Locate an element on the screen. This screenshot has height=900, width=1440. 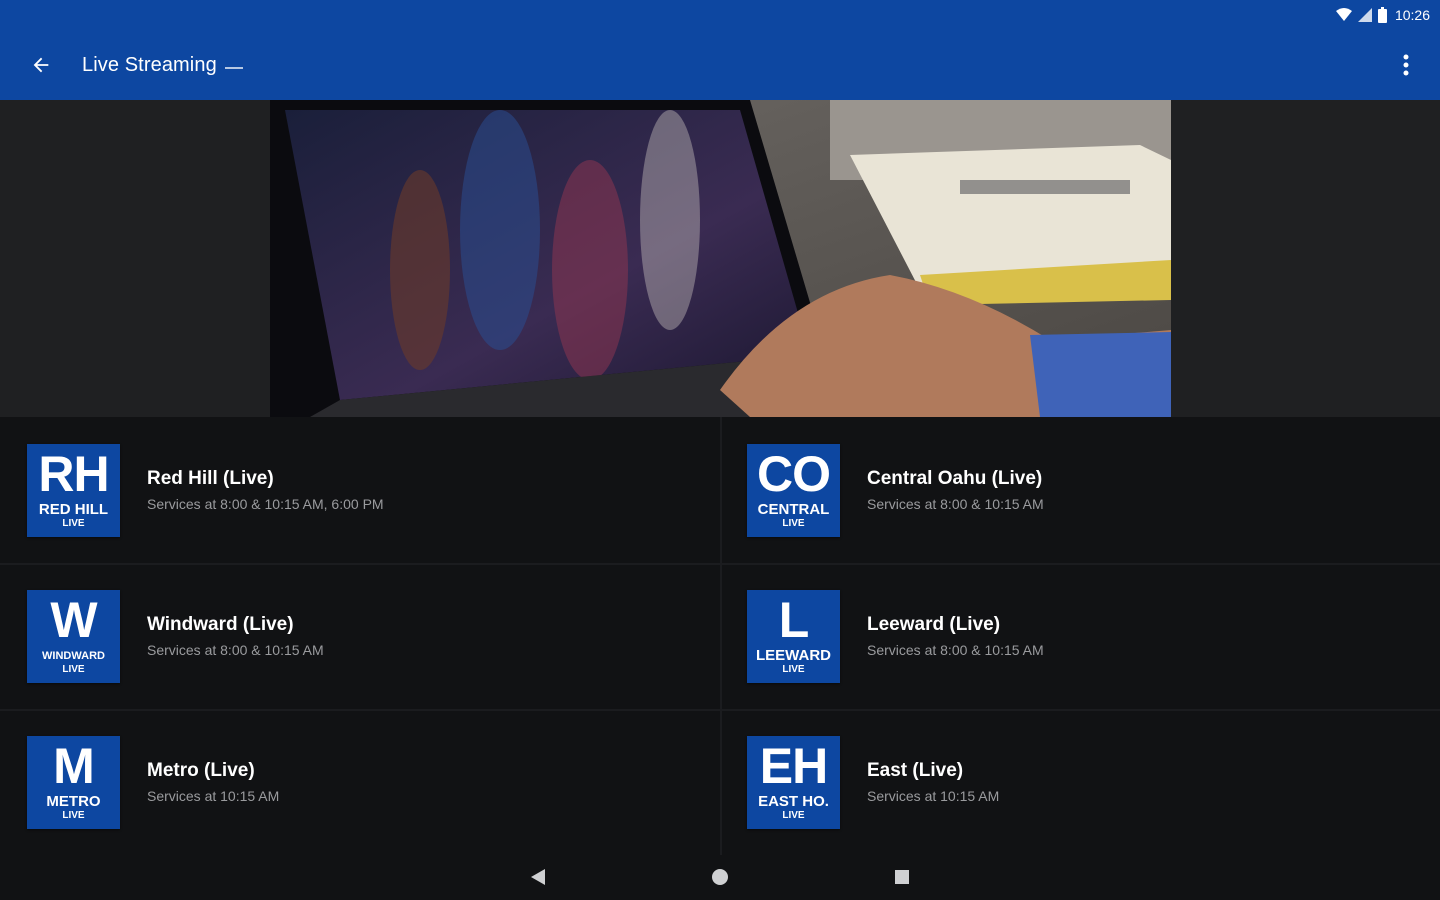
windward-logo: W WINDWARD LIVE is located at coordinates (73, 636).